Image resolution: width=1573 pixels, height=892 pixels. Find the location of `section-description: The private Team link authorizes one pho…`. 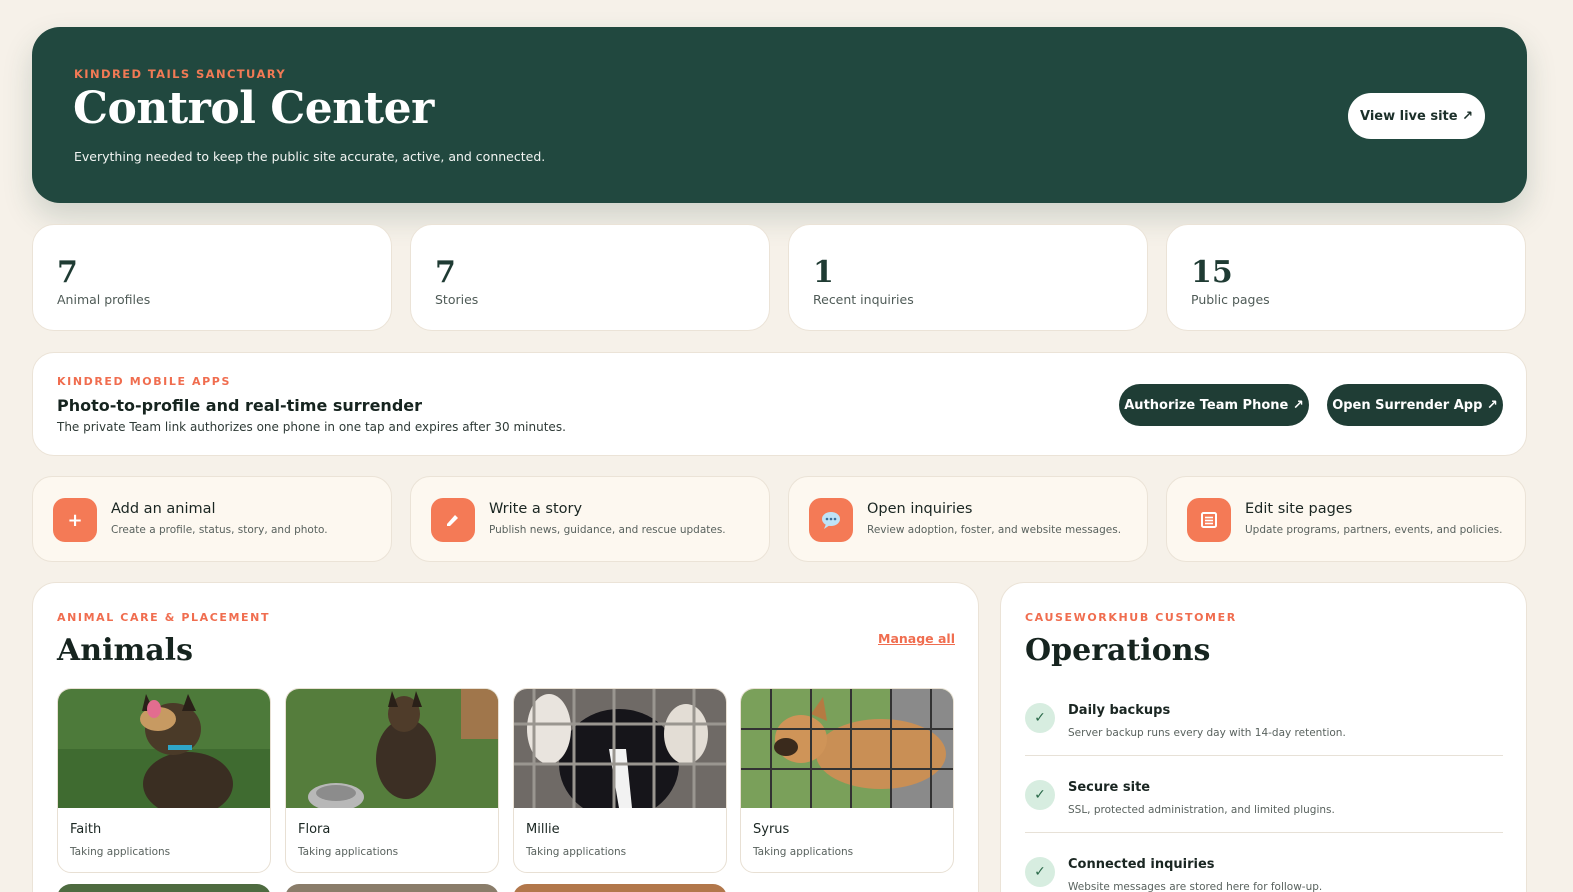

section-description: The private Team link authorizes one pho… is located at coordinates (311, 427).